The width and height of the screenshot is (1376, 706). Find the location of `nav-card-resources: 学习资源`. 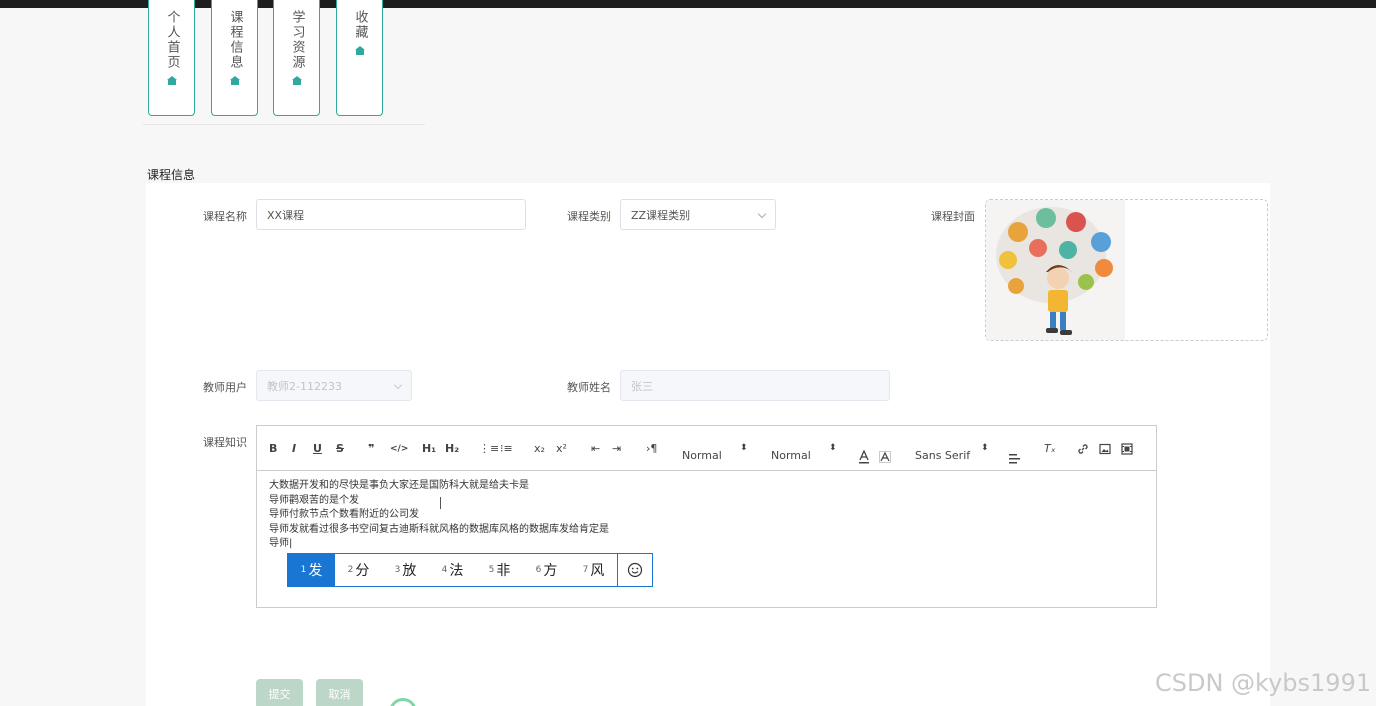

nav-card-resources: 学习资源 is located at coordinates (296, 58).